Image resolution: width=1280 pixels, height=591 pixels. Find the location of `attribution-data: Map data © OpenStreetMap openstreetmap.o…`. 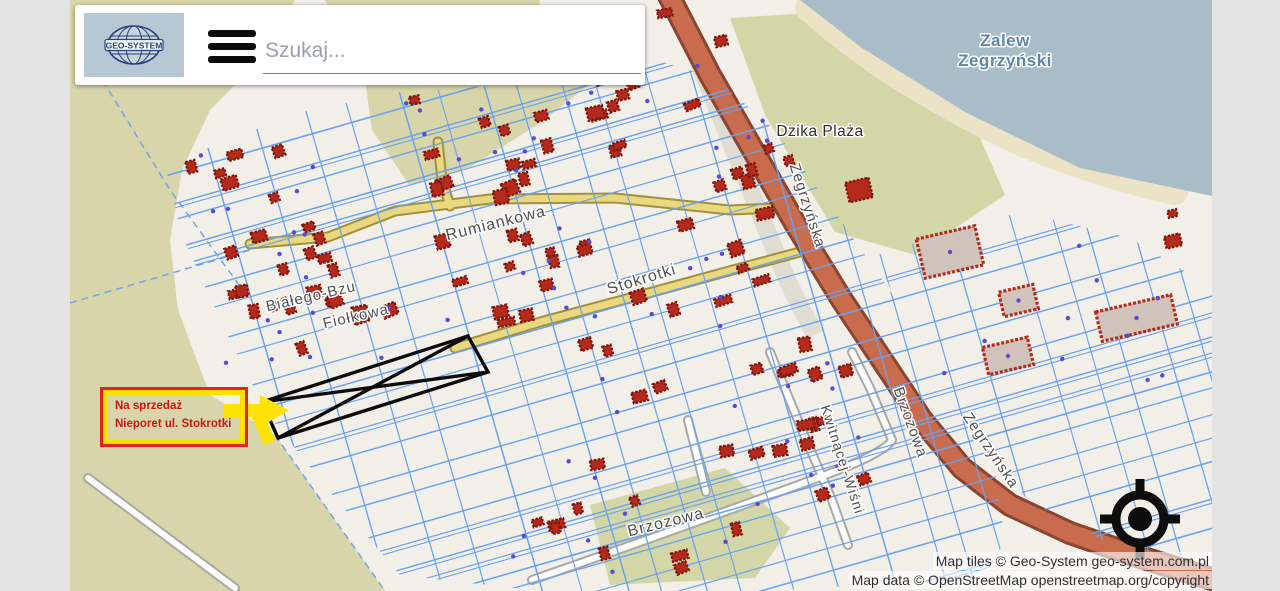

attribution-data: Map data © OpenStreetMap openstreetmap.o… is located at coordinates (1030, 580).